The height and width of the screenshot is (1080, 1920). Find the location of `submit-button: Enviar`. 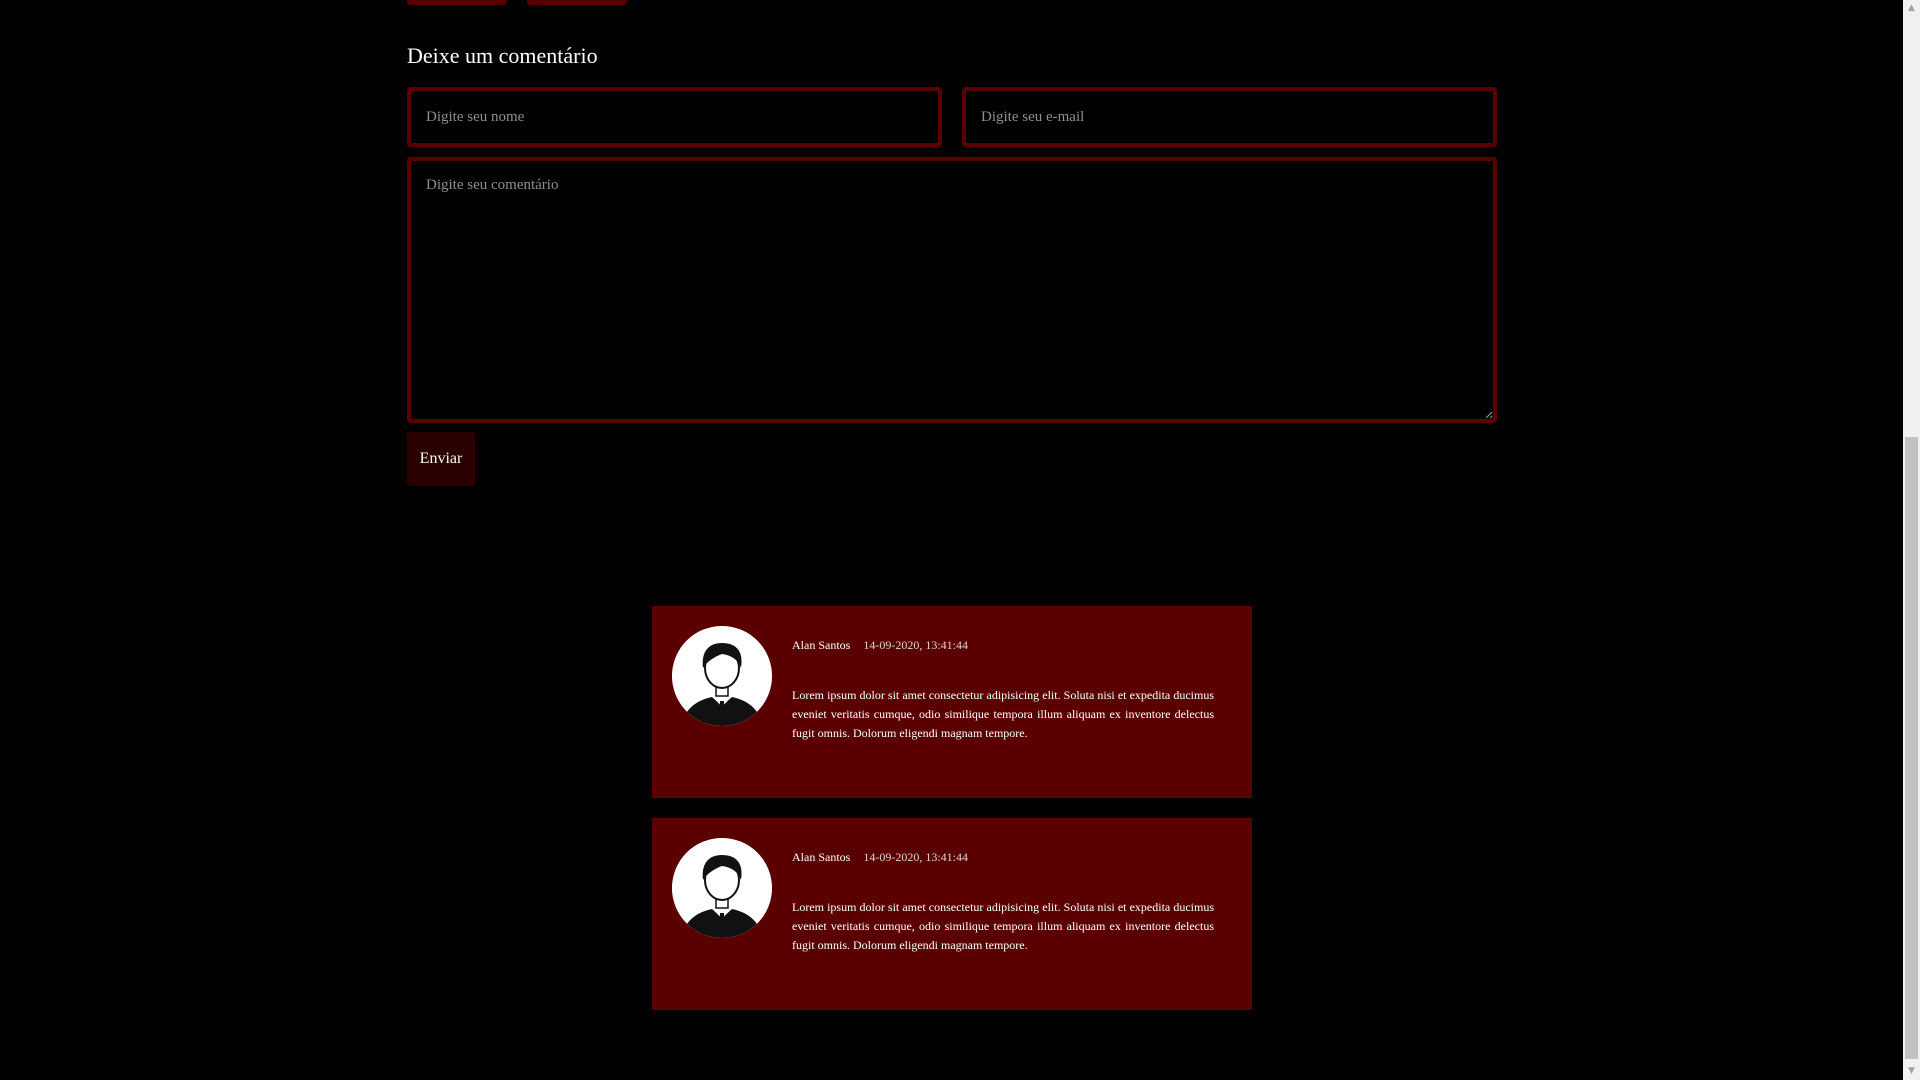

submit-button: Enviar is located at coordinates (441, 459).